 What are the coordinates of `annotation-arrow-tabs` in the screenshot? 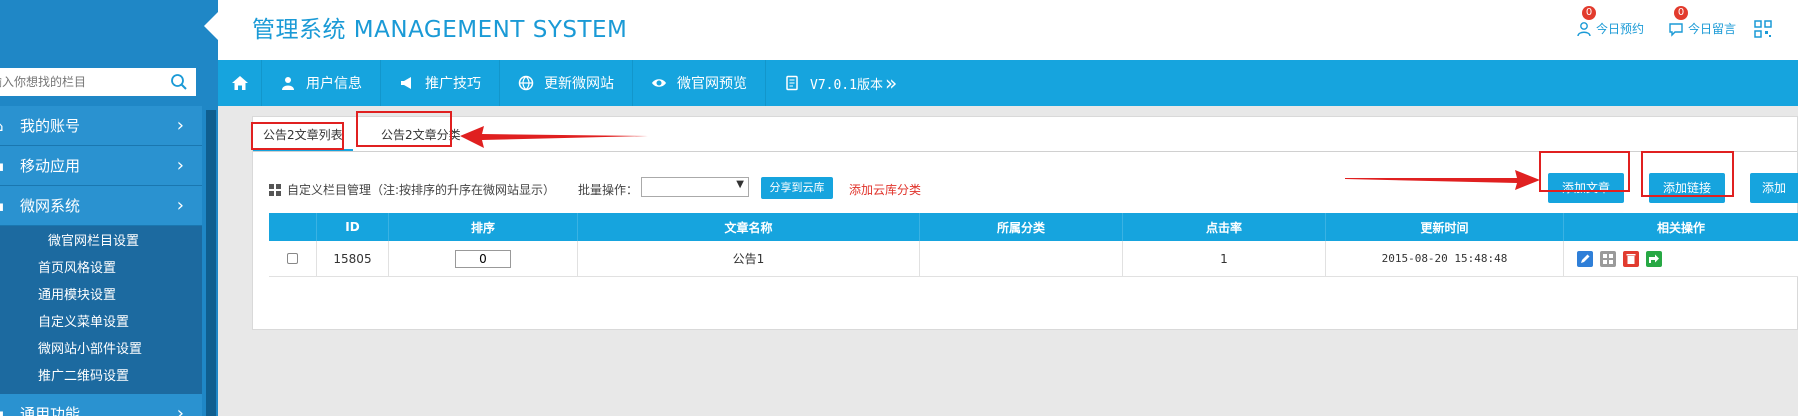 It's located at (554, 137).